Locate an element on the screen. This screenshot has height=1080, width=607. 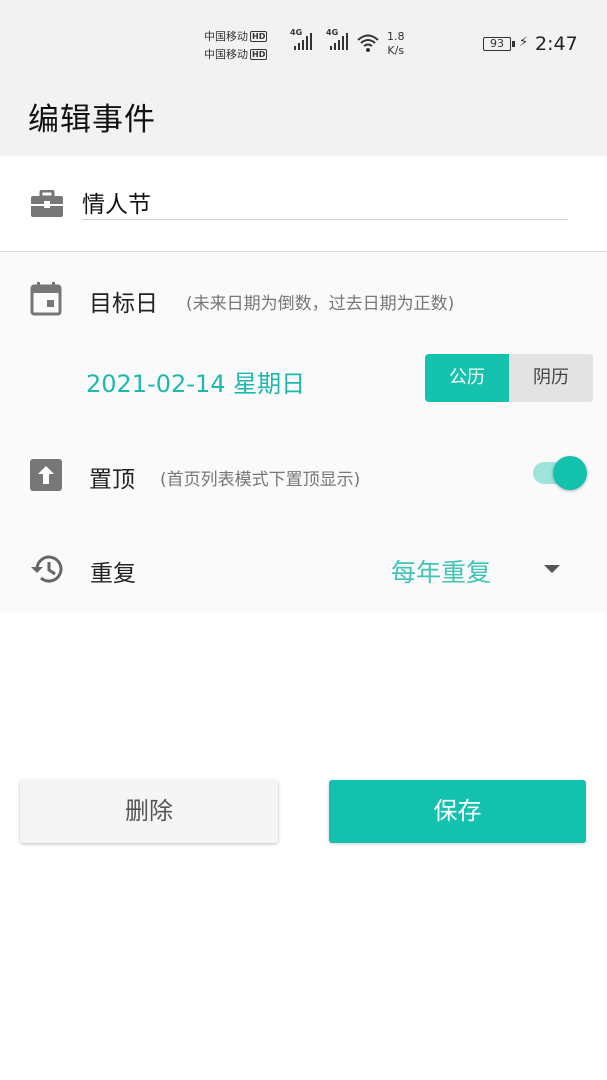
date-picker: 2021-02-14 星期日 is located at coordinates (195, 381).